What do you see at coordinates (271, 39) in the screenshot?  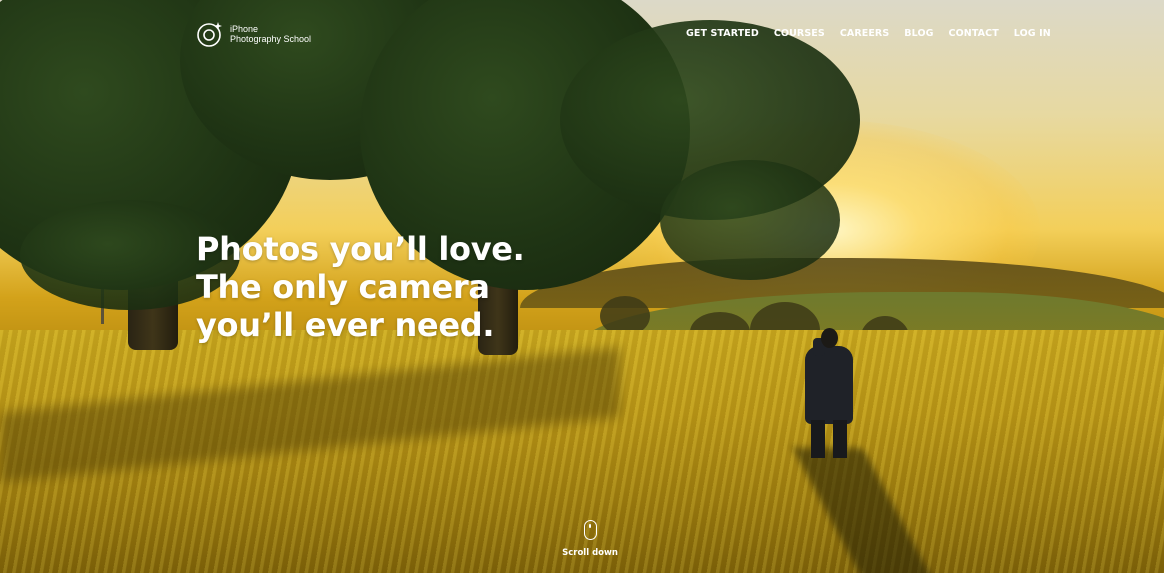 I see `brand-name-line2: Photography School` at bounding box center [271, 39].